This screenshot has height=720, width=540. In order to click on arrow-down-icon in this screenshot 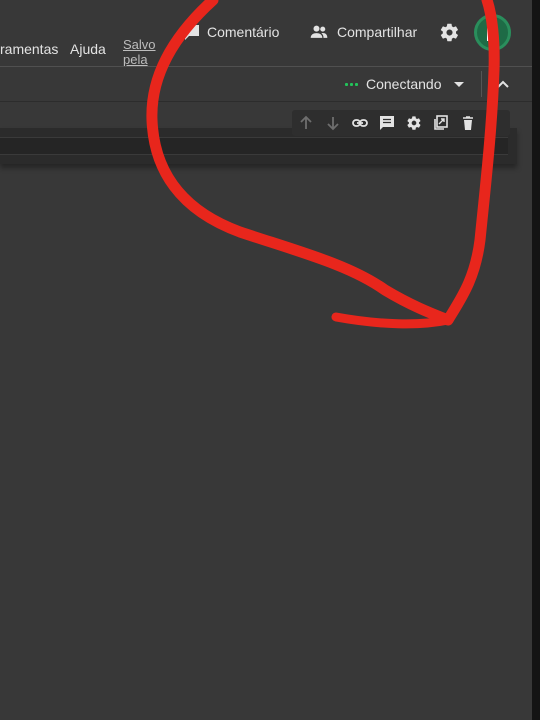, I will do `click(333, 123)`.